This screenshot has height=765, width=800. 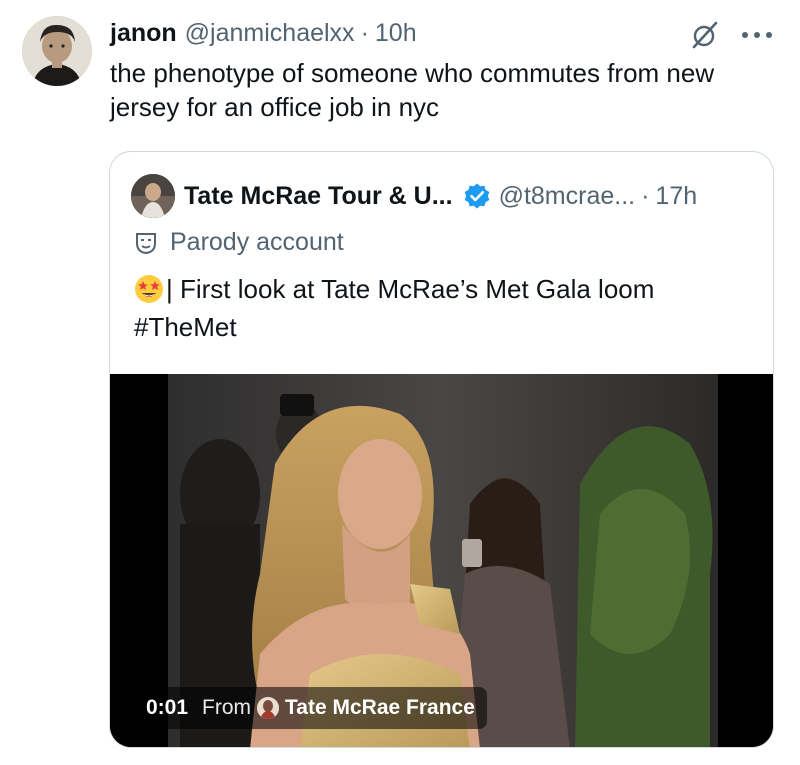 I want to click on video-info-overlay: 0:01 From Tate McRae France, so click(x=311, y=708).